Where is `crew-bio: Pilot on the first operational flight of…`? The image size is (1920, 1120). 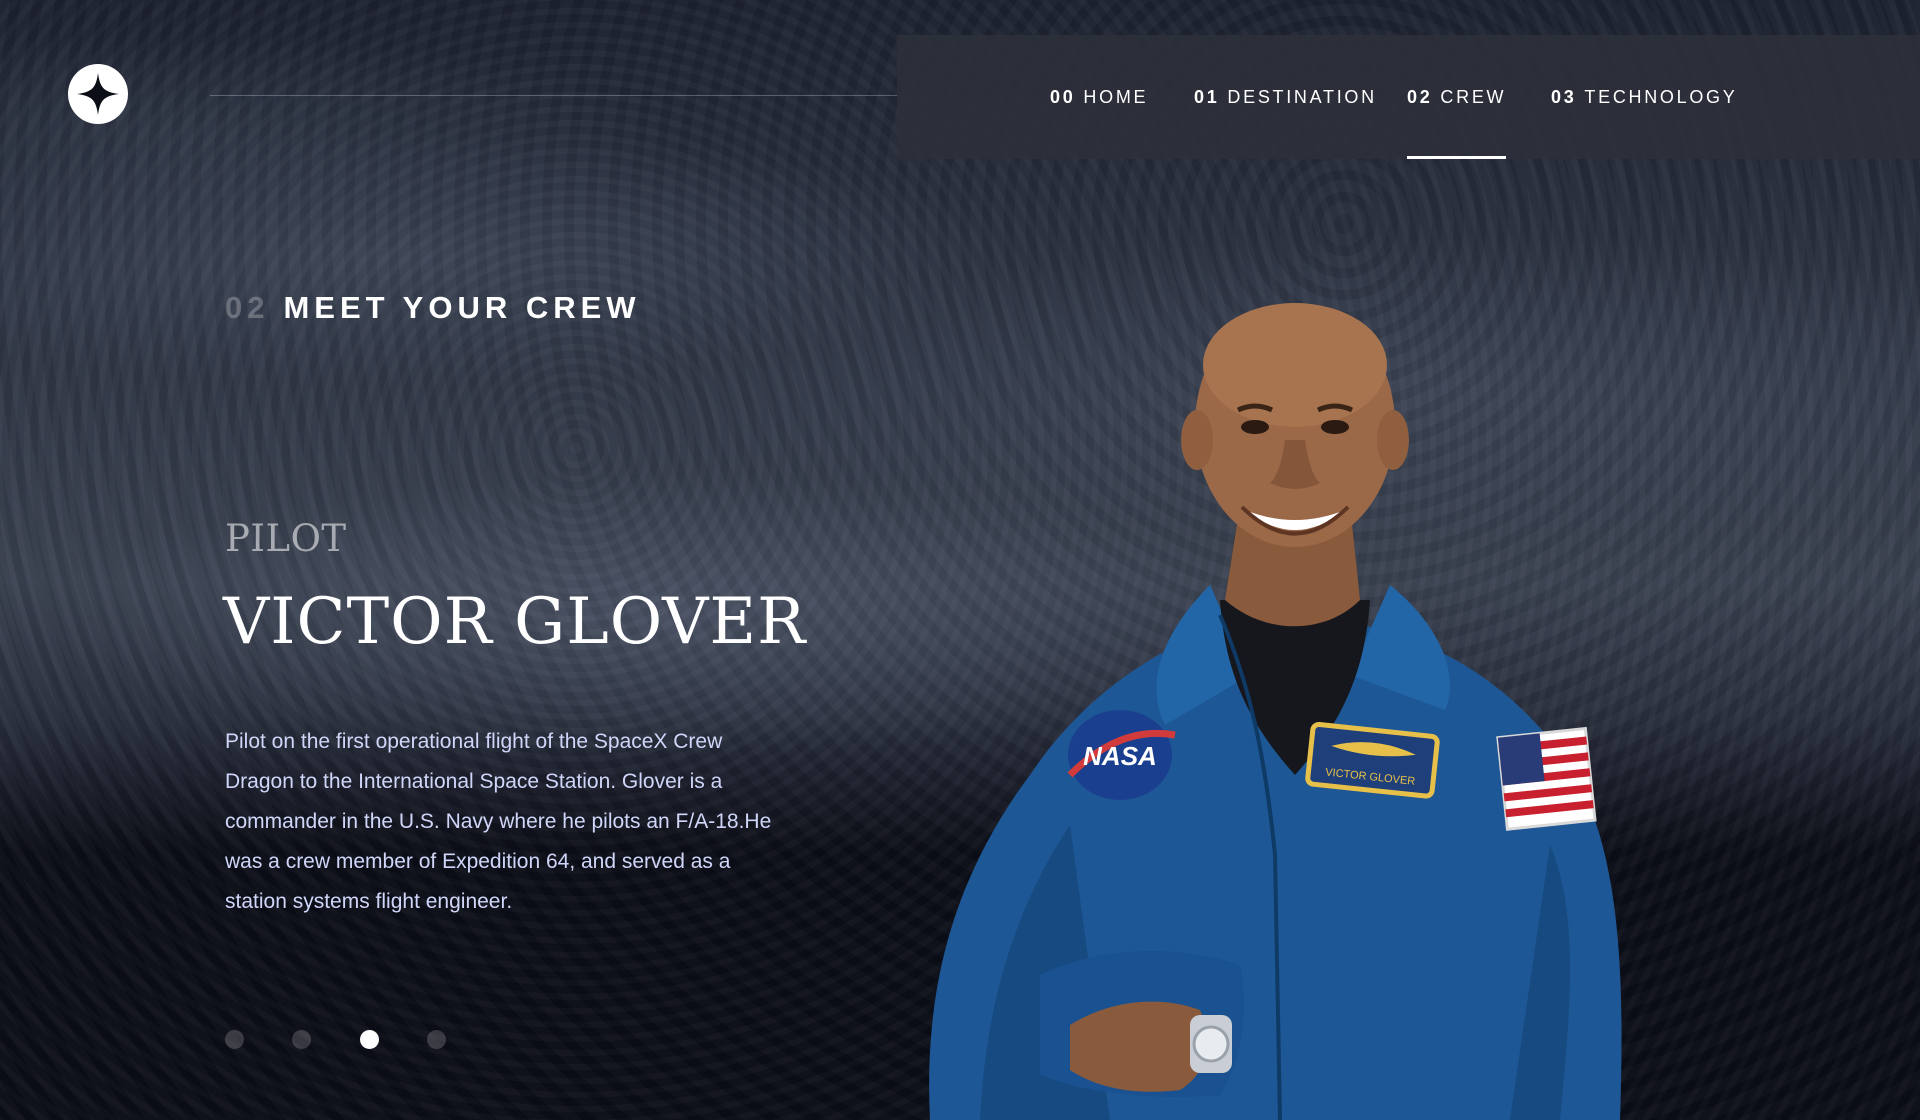
crew-bio: Pilot on the first operational flight of… is located at coordinates (498, 821).